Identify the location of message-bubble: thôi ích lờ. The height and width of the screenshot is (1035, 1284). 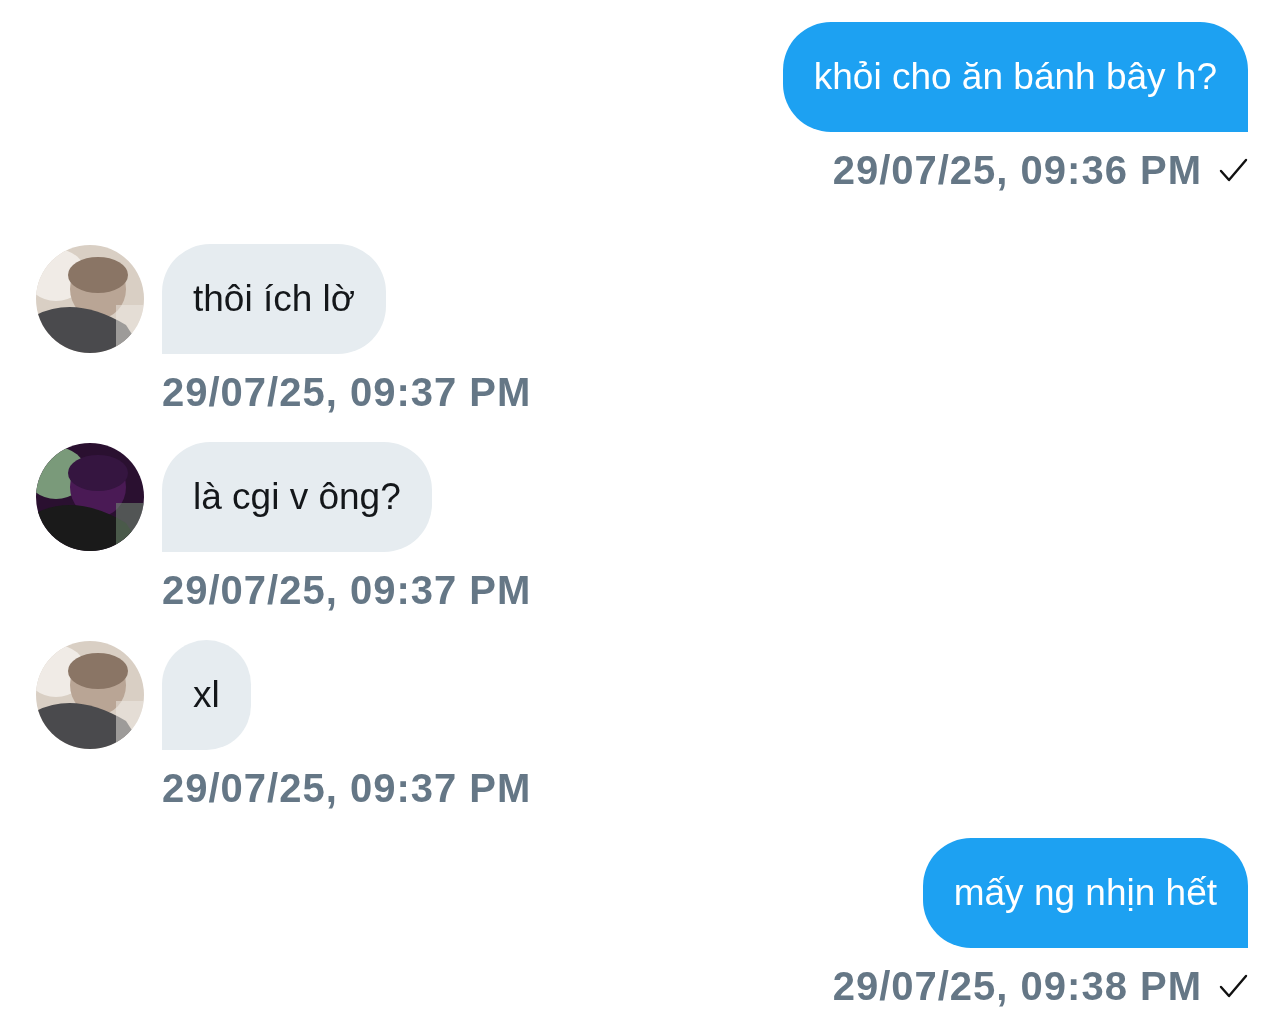
(274, 299).